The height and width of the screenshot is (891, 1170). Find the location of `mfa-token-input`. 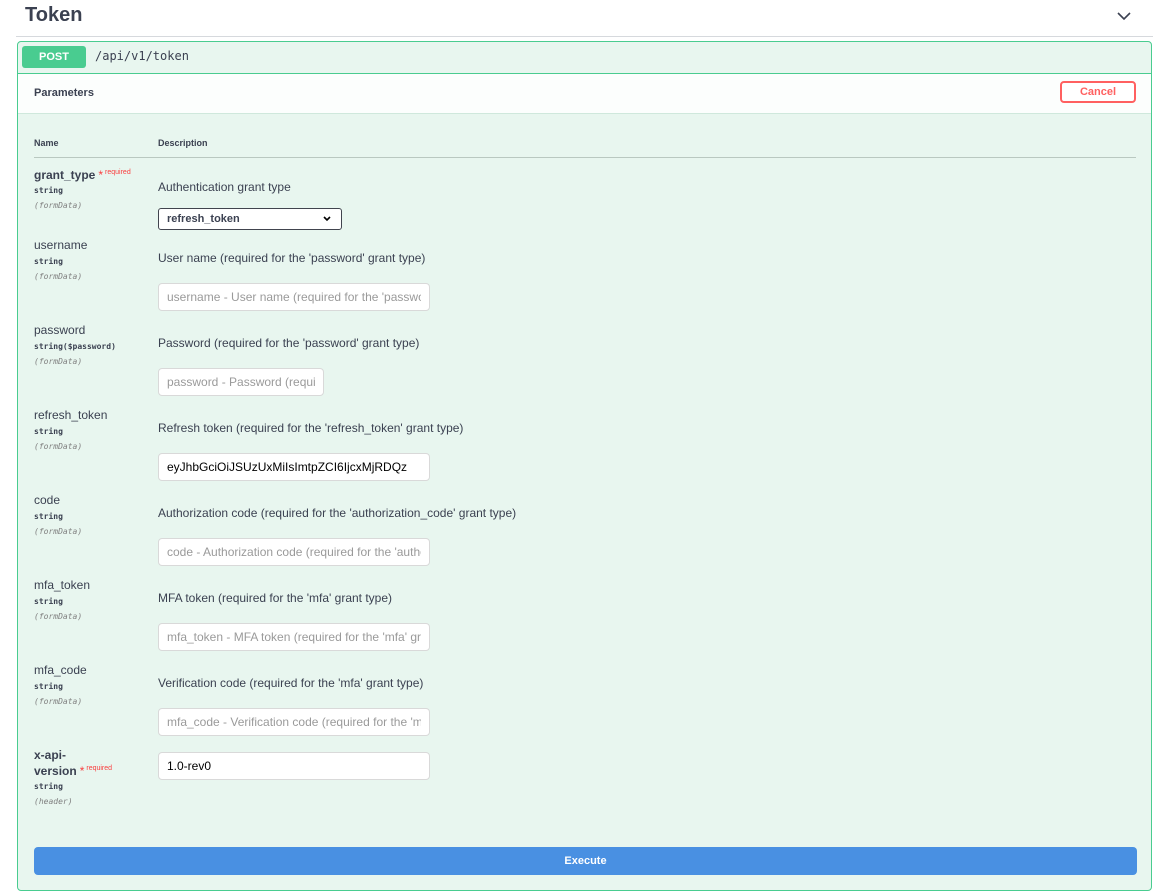

mfa-token-input is located at coordinates (294, 637).